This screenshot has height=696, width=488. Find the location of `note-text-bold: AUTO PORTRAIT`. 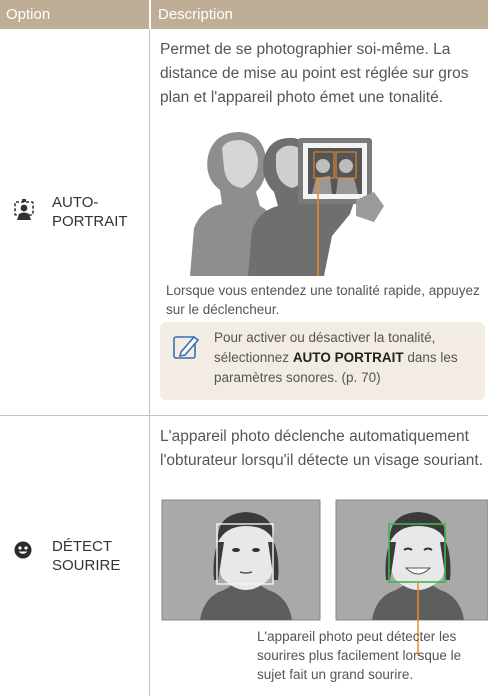

note-text-bold: AUTO PORTRAIT is located at coordinates (348, 357).